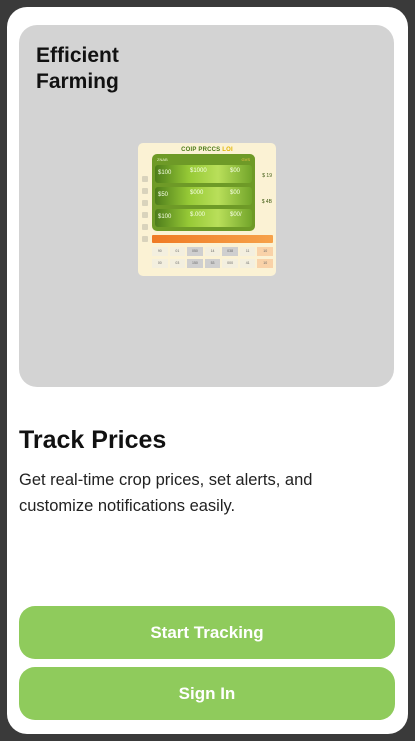 The height and width of the screenshot is (741, 415). I want to click on illustration-grid-row: 00 03 150 53 000 41 10, so click(213, 263).